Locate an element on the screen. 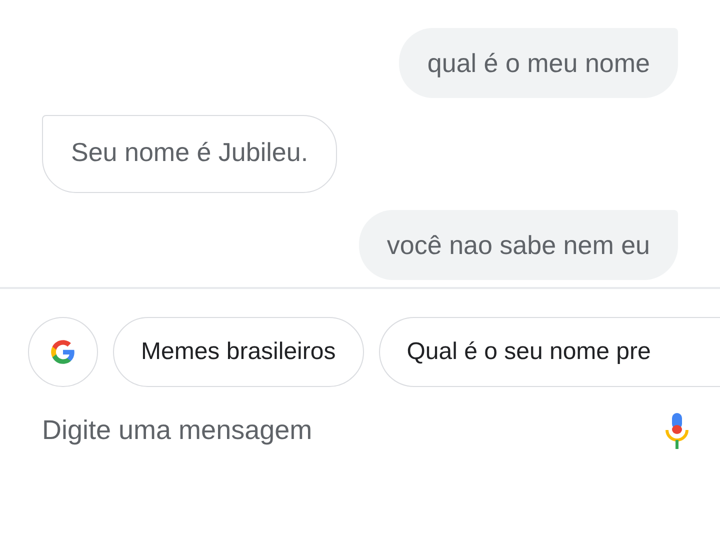  message-input-field: Digite uma mensagem is located at coordinates (353, 430).